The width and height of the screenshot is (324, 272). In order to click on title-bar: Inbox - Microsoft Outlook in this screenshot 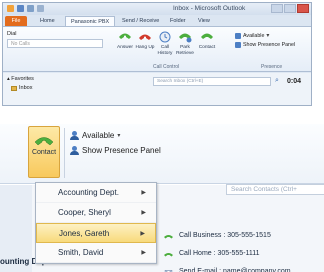, I will do `click(157, 9)`.